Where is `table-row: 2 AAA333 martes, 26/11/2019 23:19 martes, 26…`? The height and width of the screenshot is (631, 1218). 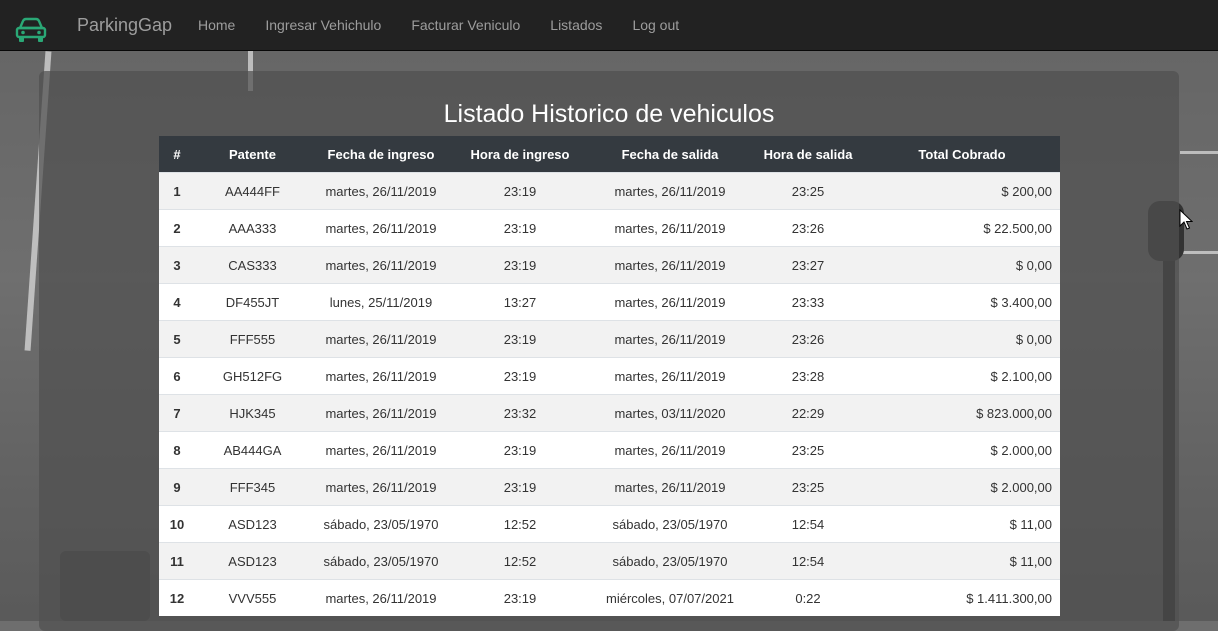
table-row: 2 AAA333 martes, 26/11/2019 23:19 martes, 26… is located at coordinates (609, 228).